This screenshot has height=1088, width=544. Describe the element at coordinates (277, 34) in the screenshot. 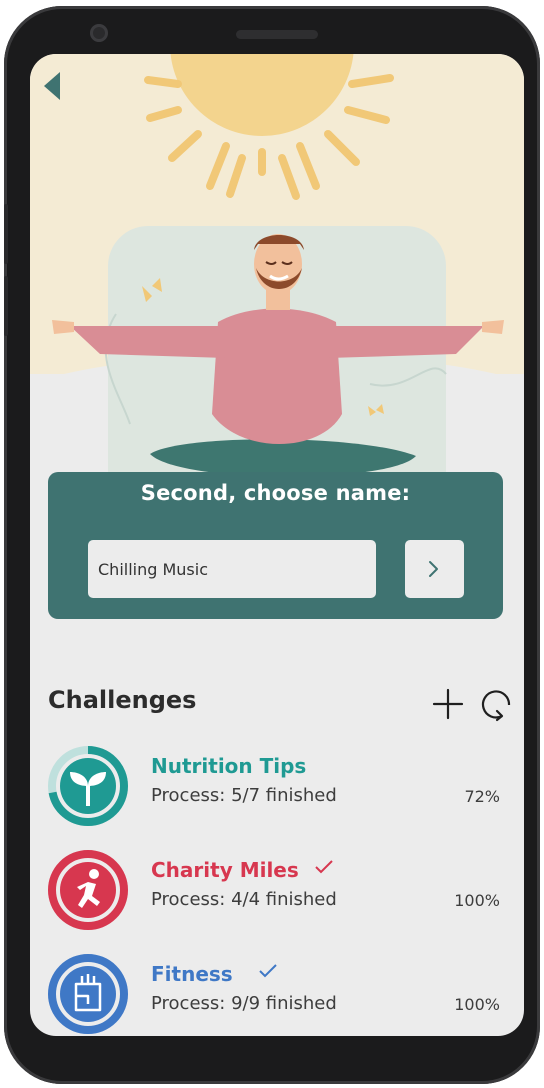

I see `earpiece-speaker` at that location.